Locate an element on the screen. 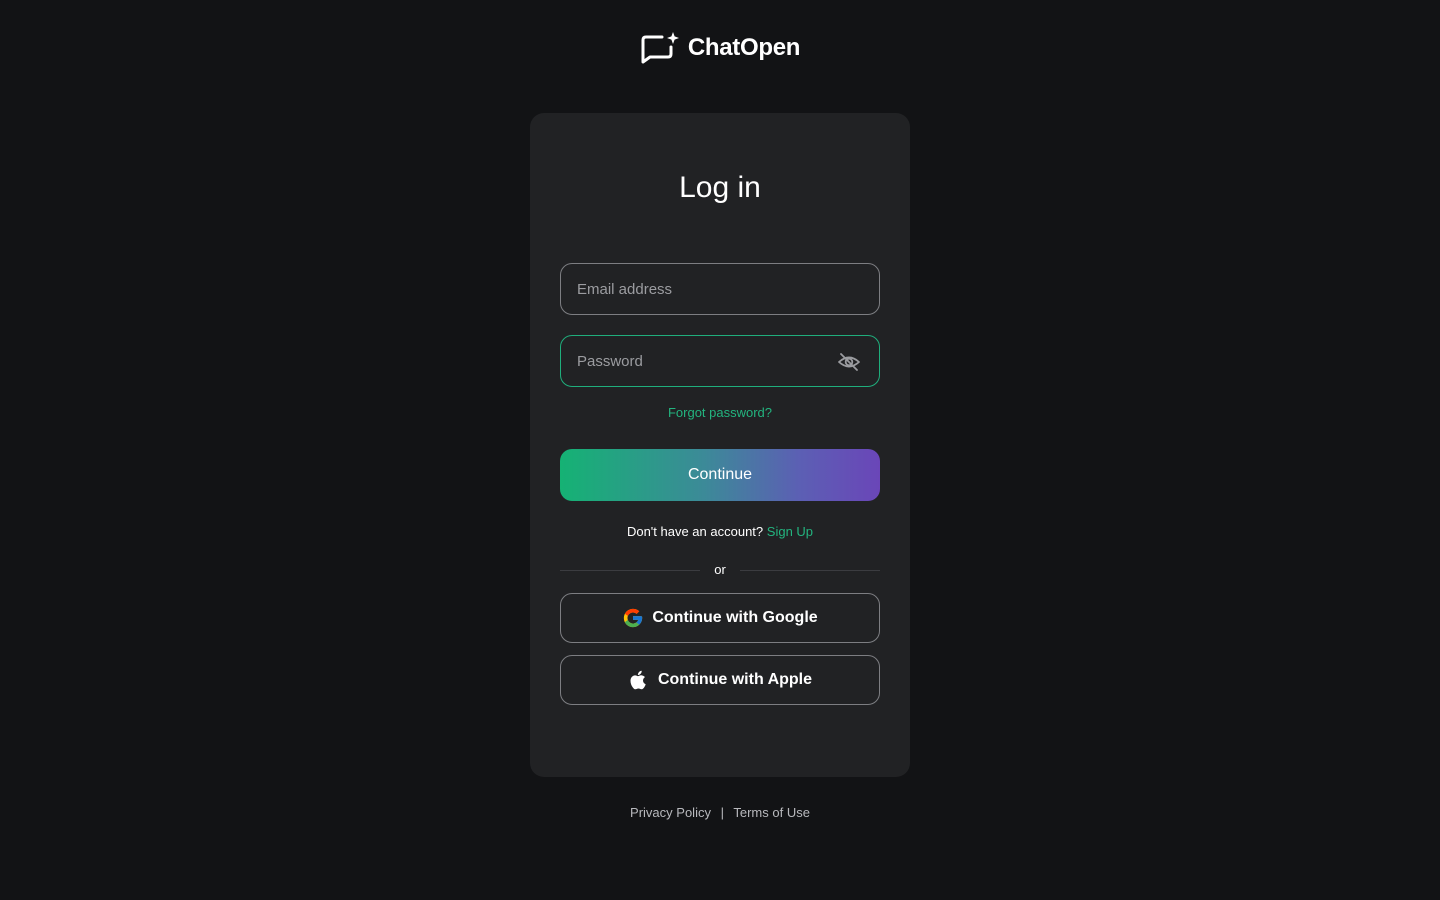 The width and height of the screenshot is (1440, 900). brand-logo: ChatOpen is located at coordinates (720, 48).